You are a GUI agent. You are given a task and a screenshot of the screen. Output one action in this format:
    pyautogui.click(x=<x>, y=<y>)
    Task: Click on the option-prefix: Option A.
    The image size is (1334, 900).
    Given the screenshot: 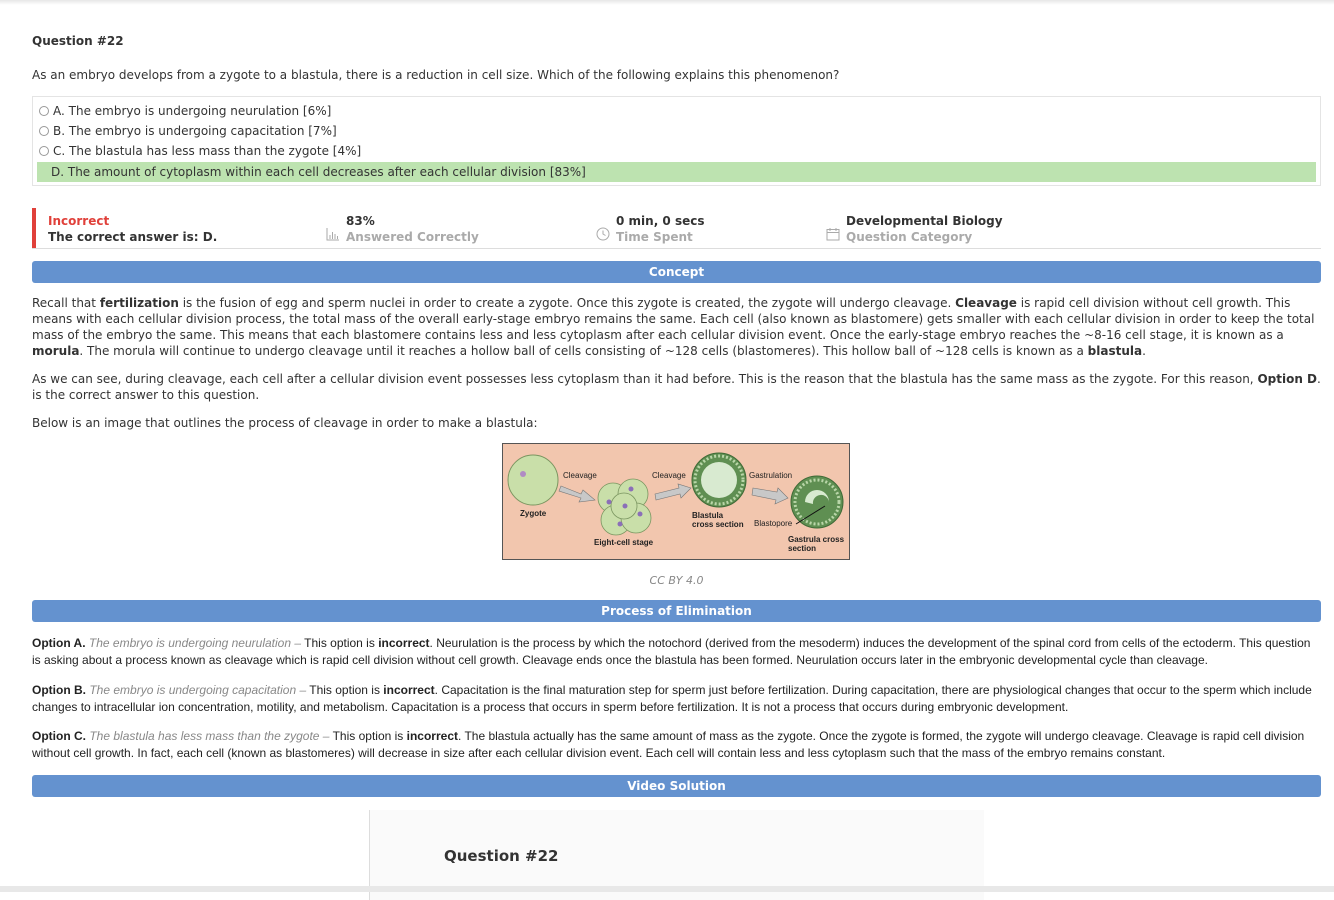 What is the action you would take?
    pyautogui.click(x=59, y=643)
    